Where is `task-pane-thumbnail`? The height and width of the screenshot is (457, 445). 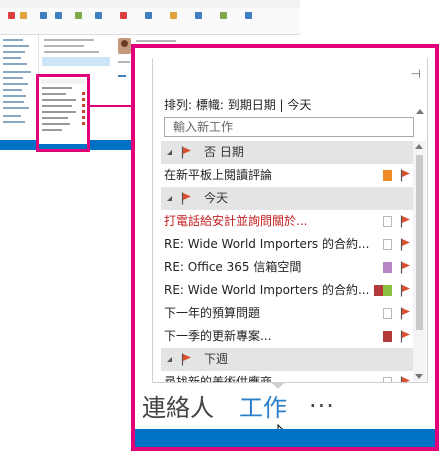
task-pane-thumbnail is located at coordinates (63, 113).